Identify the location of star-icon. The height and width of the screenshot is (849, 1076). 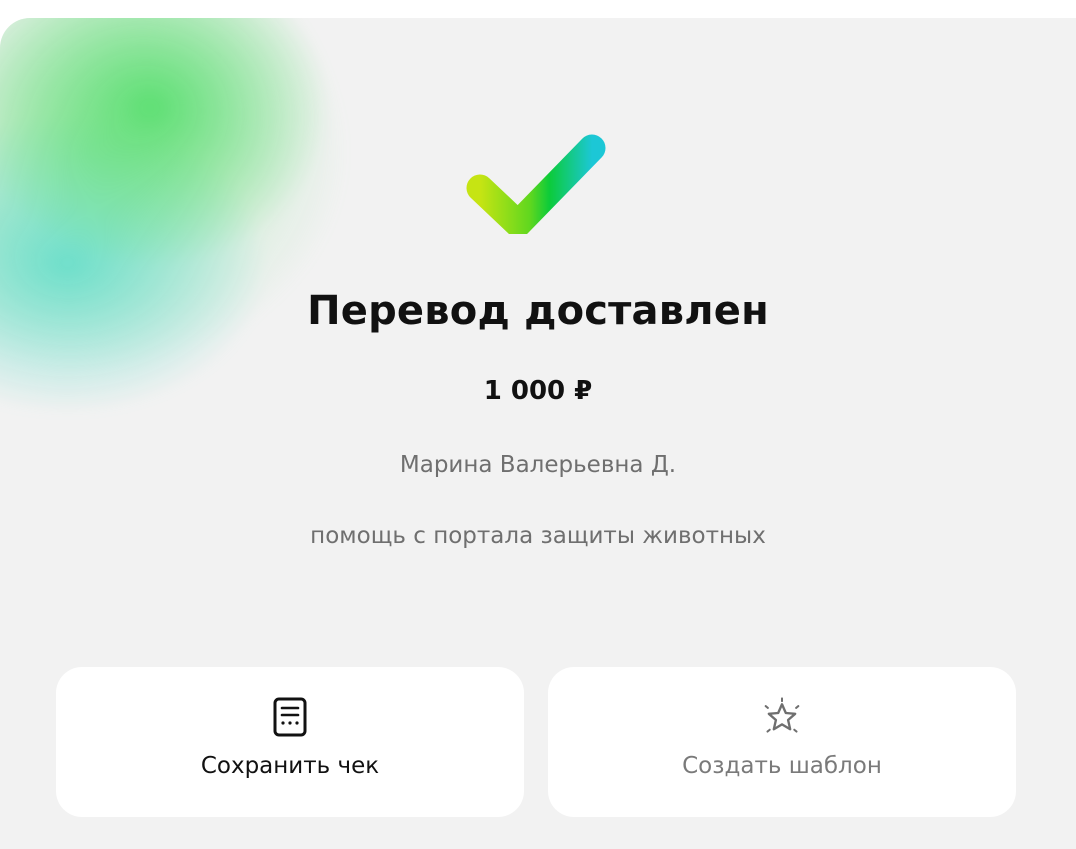
(782, 717).